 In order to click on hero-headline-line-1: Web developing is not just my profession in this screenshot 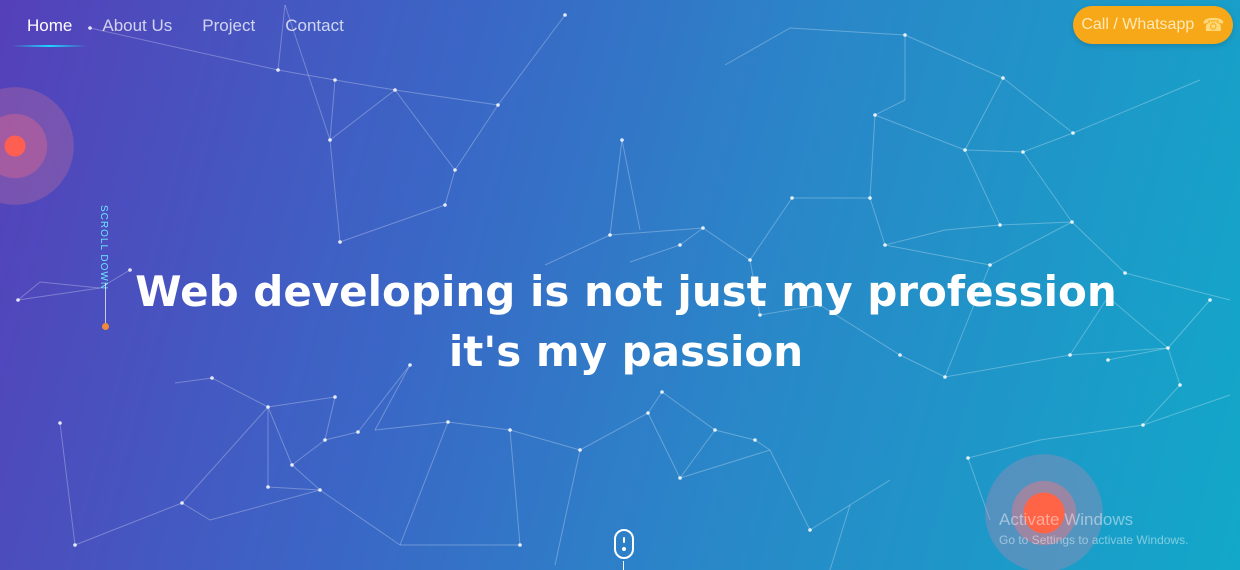, I will do `click(626, 291)`.